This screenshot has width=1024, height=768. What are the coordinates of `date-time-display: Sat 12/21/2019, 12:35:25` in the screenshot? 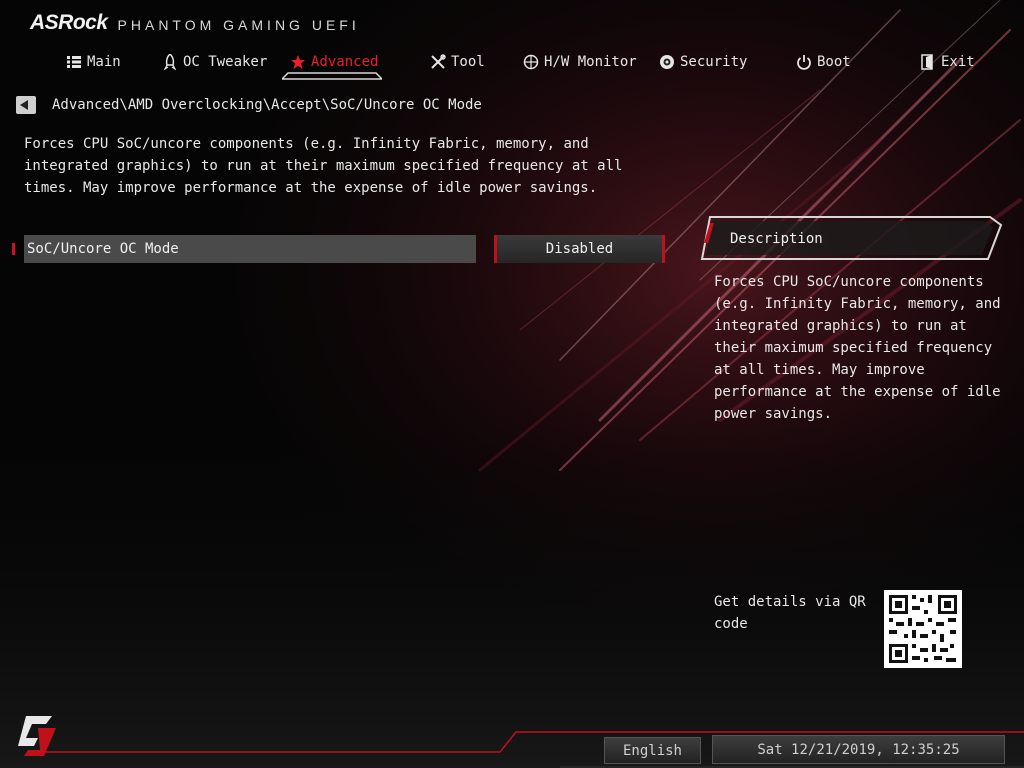 It's located at (858, 749).